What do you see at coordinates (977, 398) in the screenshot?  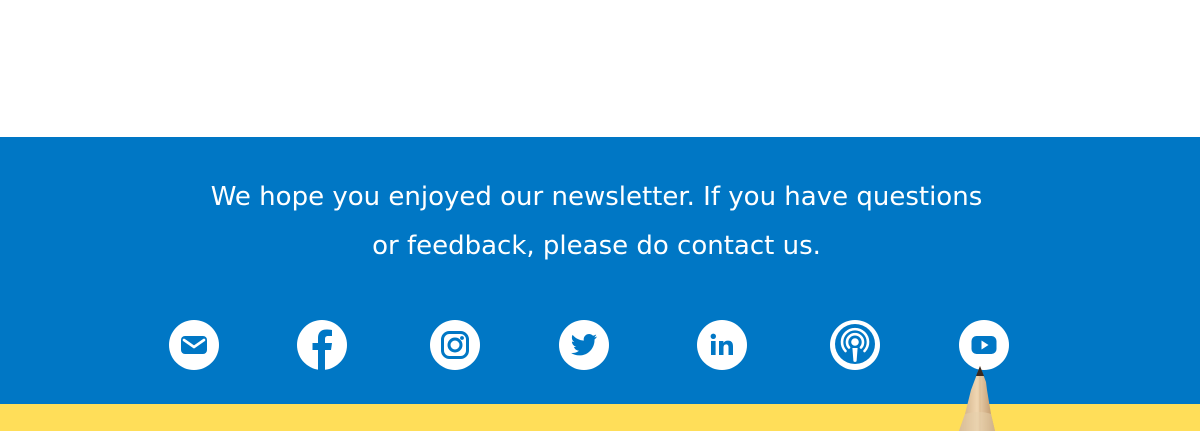 I see `pencil-illustration` at bounding box center [977, 398].